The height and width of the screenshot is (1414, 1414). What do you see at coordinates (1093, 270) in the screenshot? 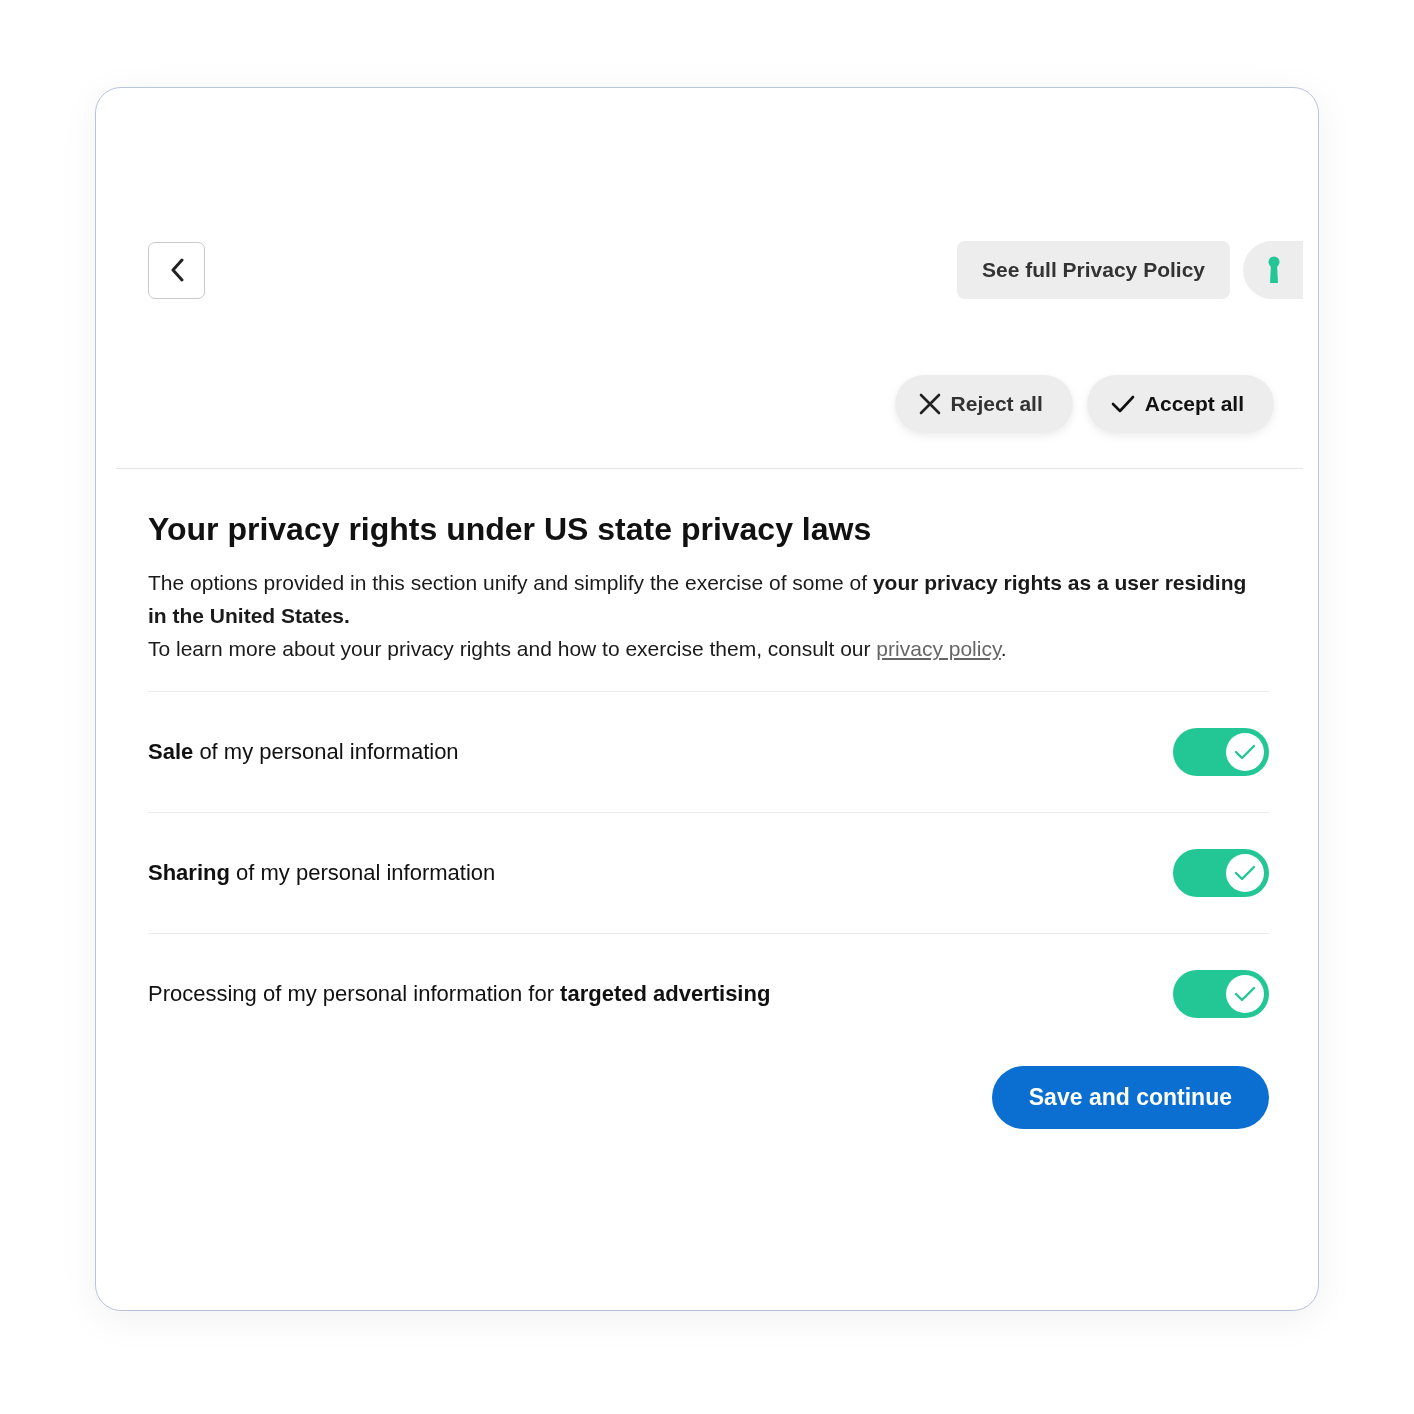
I see `privacy-policy-button: See full Privacy Policy` at bounding box center [1093, 270].